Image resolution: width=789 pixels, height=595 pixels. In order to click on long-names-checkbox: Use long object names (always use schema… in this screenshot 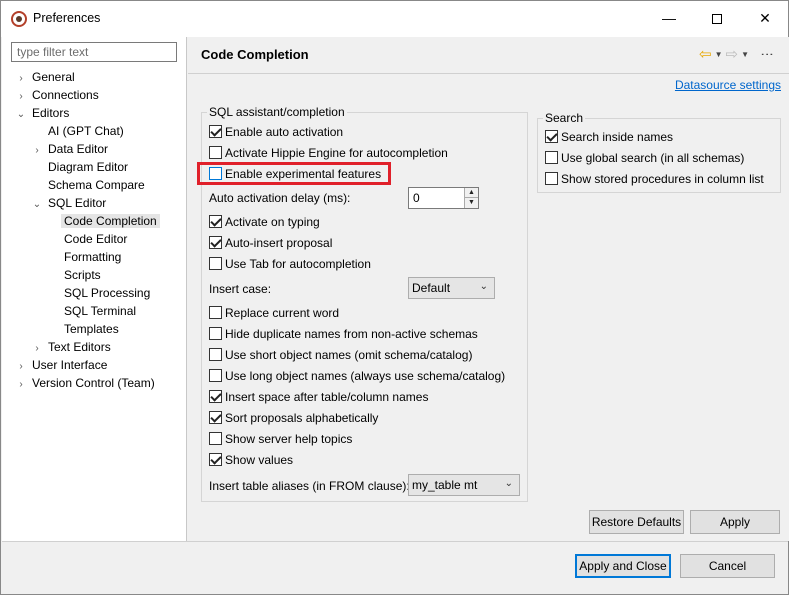, I will do `click(357, 376)`.